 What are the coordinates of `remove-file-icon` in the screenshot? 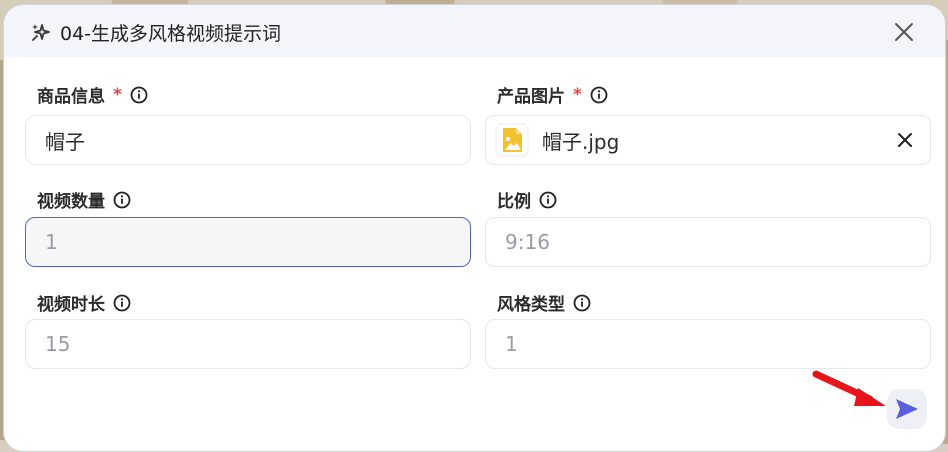 It's located at (905, 140).